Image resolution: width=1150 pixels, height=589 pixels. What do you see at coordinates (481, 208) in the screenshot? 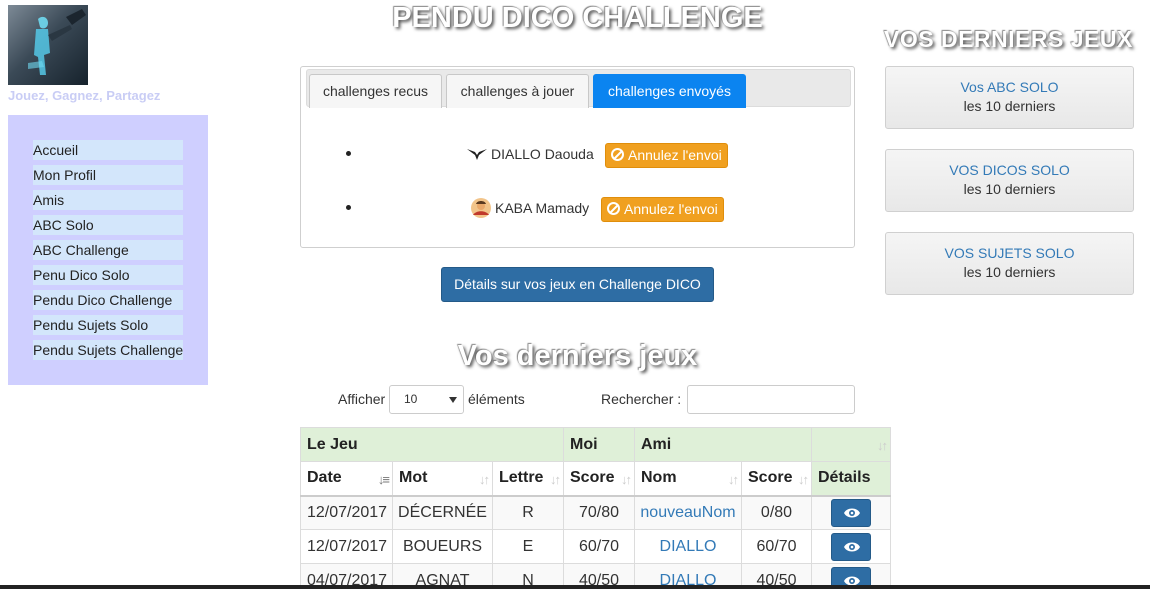
I see `user-avatar-icon` at bounding box center [481, 208].